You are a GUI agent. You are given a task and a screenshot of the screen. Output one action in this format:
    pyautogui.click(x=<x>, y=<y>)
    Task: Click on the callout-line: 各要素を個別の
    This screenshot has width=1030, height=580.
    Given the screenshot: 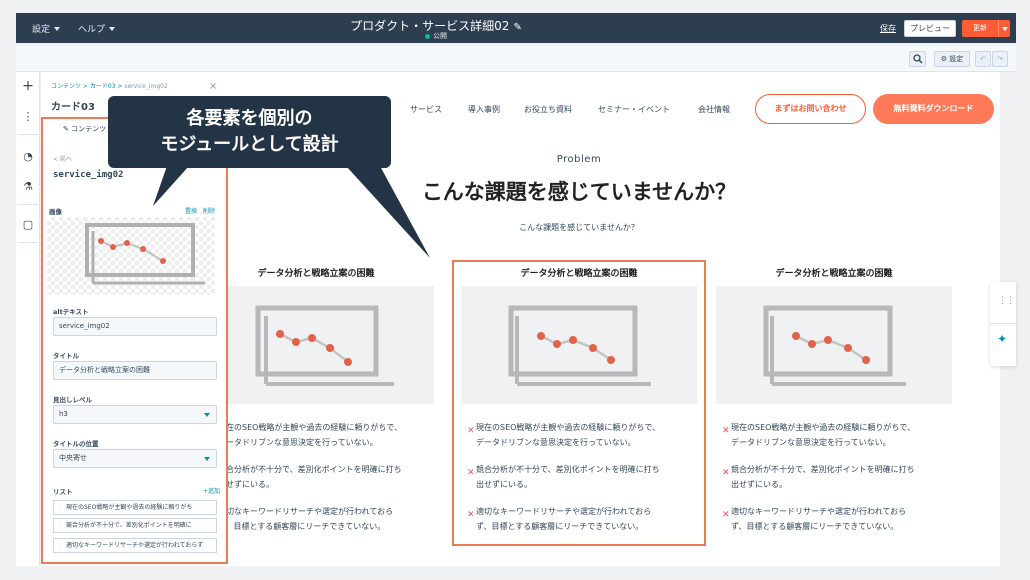 What is the action you would take?
    pyautogui.click(x=249, y=118)
    